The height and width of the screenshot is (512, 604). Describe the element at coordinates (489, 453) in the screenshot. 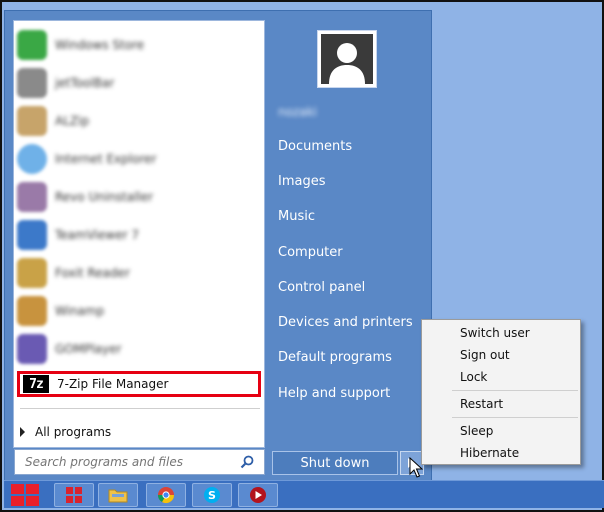

I see `menu-item-hibernate: Hibernate` at that location.